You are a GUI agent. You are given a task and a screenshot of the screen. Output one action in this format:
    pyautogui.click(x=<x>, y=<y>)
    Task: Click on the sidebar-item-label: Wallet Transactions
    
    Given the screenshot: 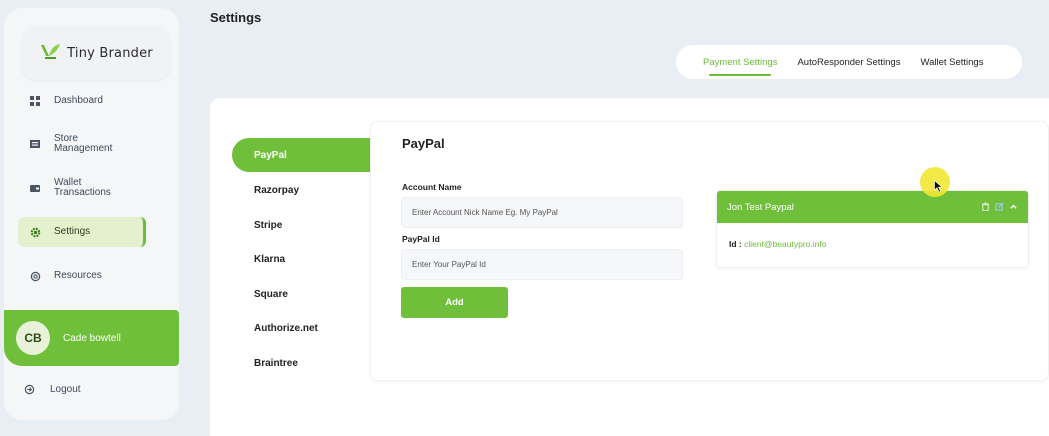 What is the action you would take?
    pyautogui.click(x=82, y=187)
    